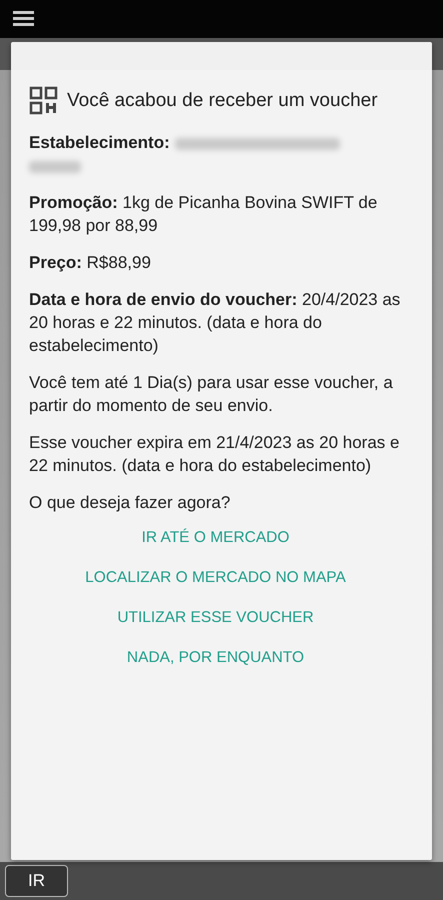 The width and height of the screenshot is (443, 900). What do you see at coordinates (55, 166) in the screenshot?
I see `blurred-value` at bounding box center [55, 166].